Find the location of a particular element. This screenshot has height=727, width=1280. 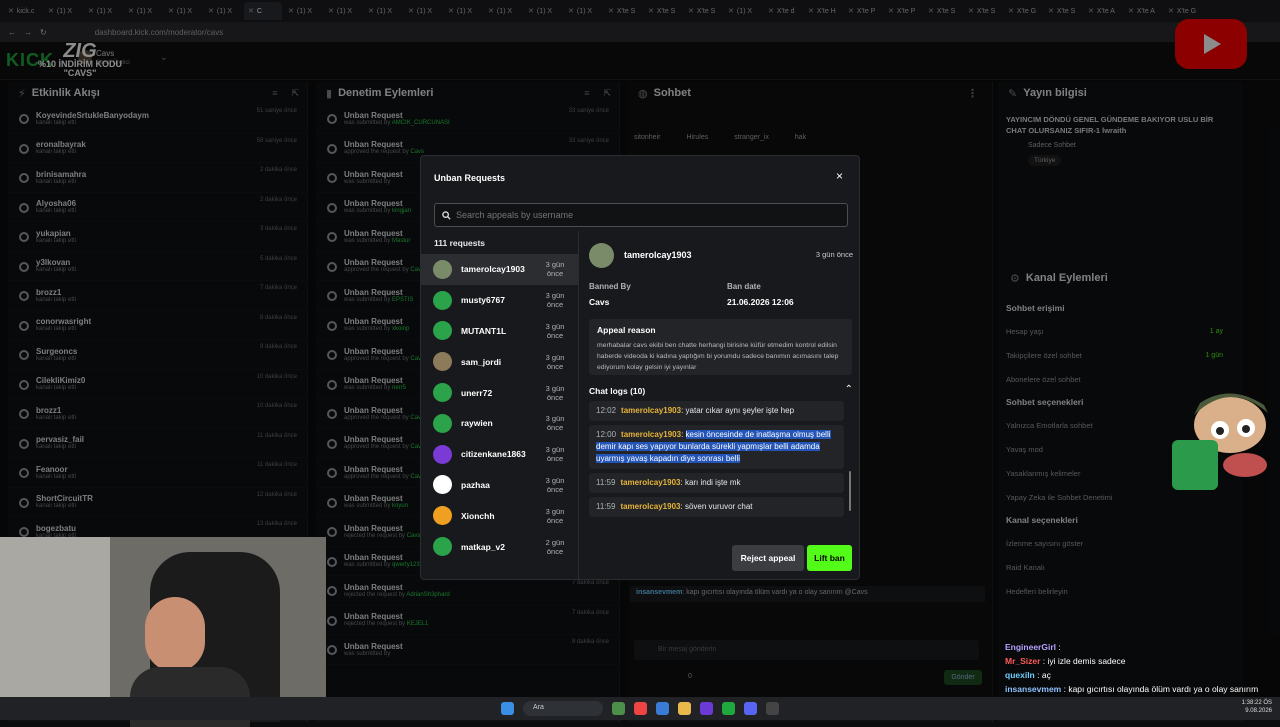

overlay-chat-line: quexiln : aç is located at coordinates (1028, 675).